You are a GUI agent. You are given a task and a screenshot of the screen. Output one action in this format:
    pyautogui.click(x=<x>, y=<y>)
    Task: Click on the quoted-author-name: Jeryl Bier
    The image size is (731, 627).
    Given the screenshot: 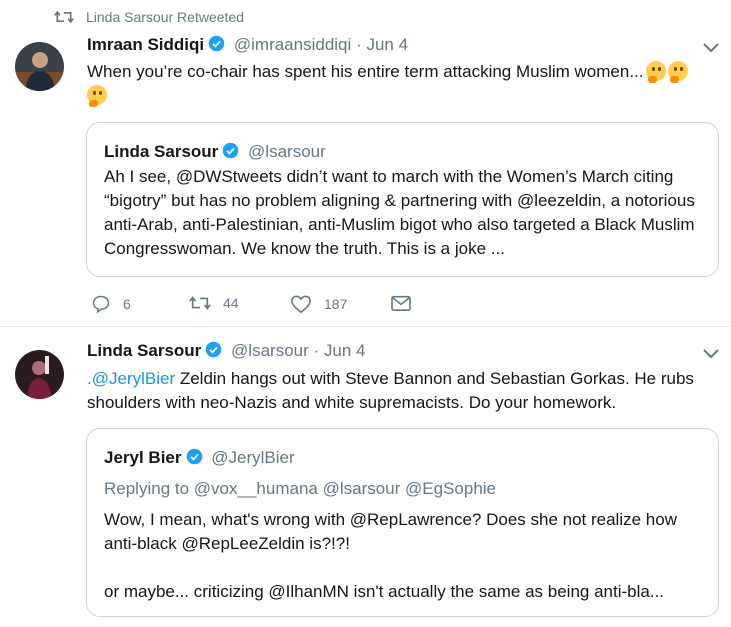 What is the action you would take?
    pyautogui.click(x=143, y=457)
    